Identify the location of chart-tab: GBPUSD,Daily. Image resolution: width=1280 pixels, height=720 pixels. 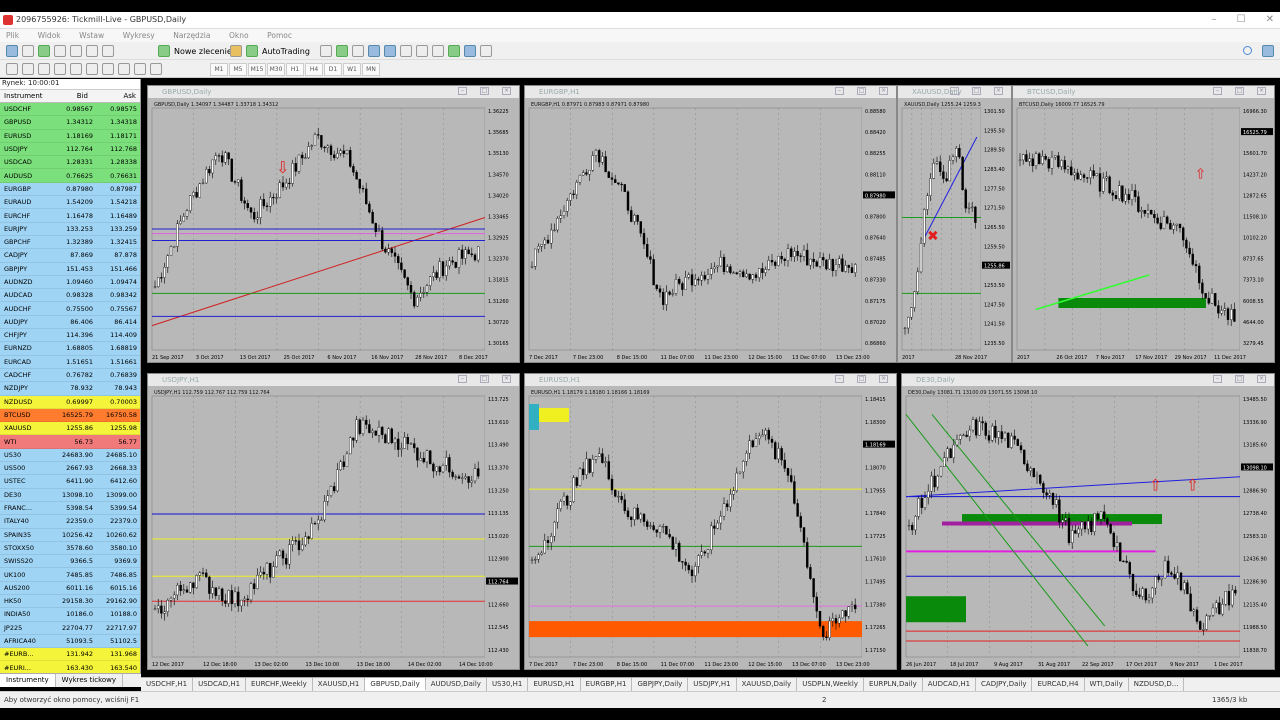
(395, 684).